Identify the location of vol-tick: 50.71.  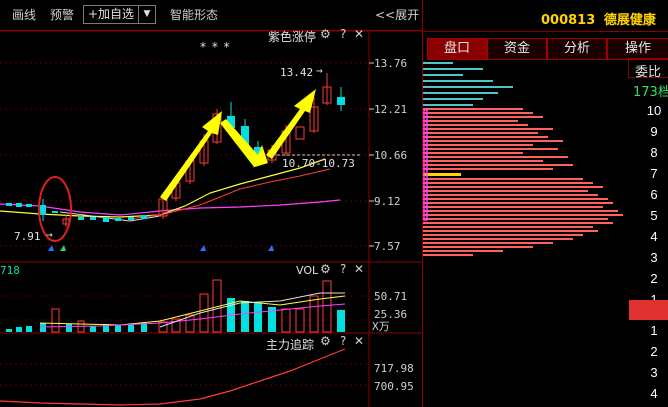
(391, 296).